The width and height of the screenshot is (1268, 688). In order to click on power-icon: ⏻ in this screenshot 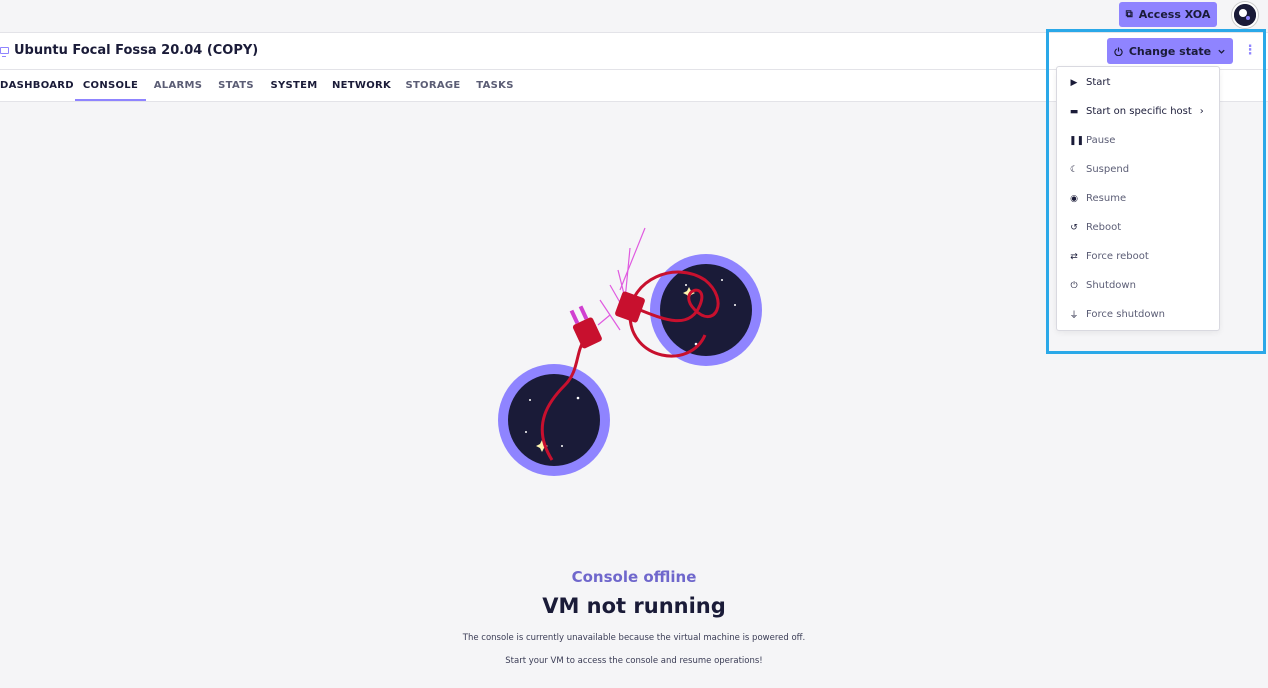, I will do `click(1074, 285)`.